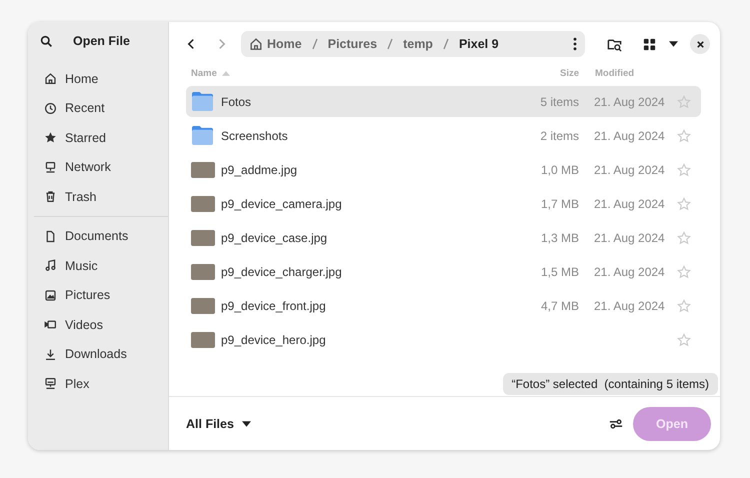  What do you see at coordinates (274, 339) in the screenshot?
I see `file-name: p9_device_hero.jpg` at bounding box center [274, 339].